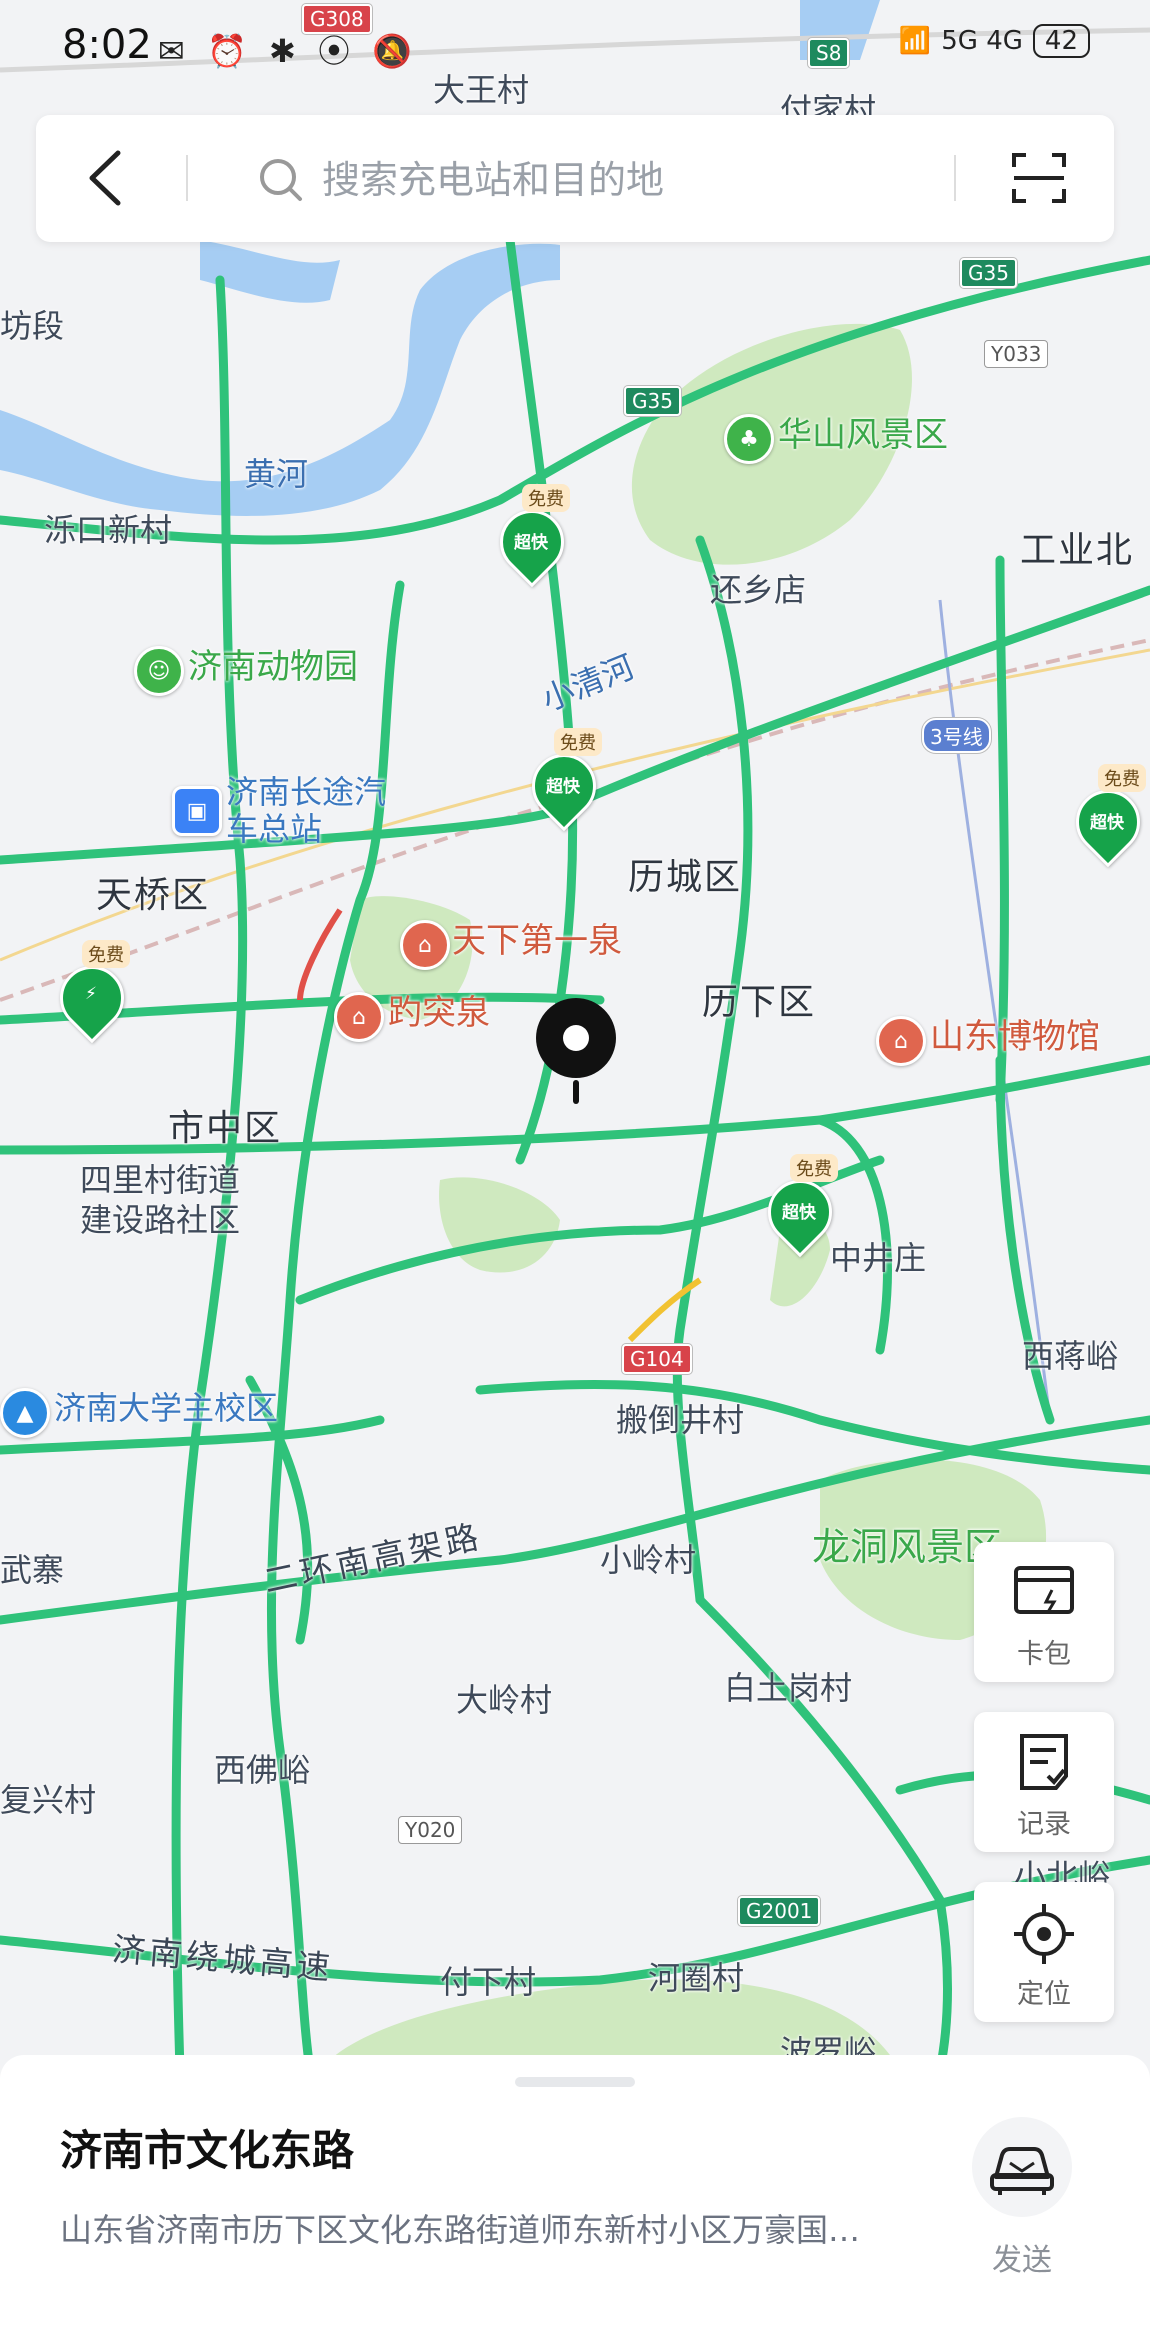 The height and width of the screenshot is (2347, 1150). I want to click on poi-label-university: 济南大学主校区, so click(166, 1408).